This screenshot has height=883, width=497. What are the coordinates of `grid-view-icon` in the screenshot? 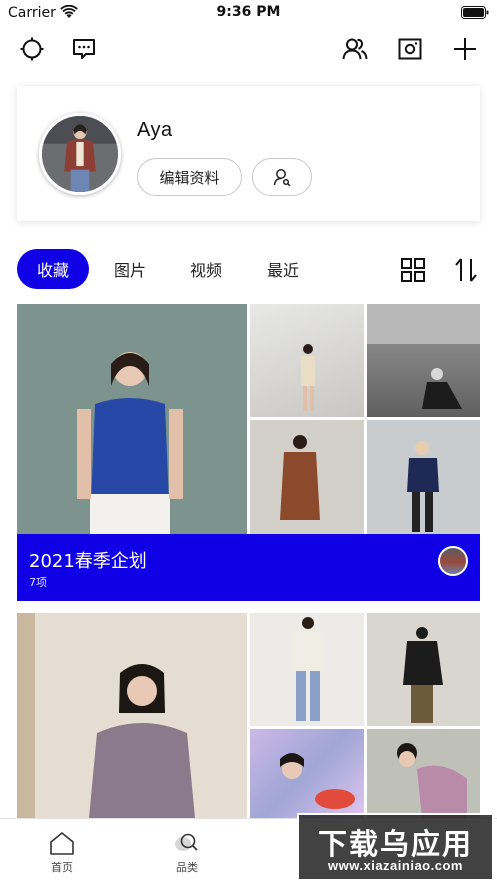 It's located at (413, 270).